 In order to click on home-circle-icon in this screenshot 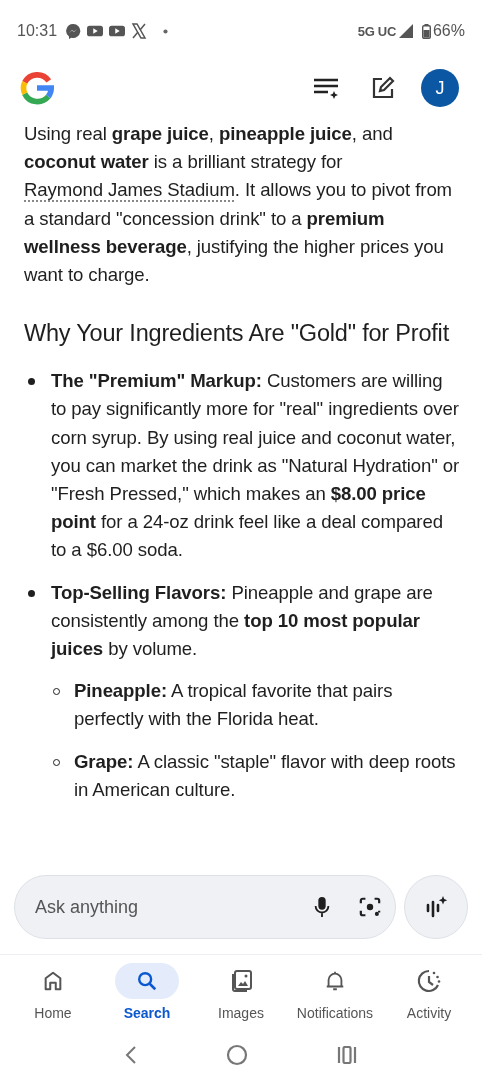, I will do `click(237, 1055)`.